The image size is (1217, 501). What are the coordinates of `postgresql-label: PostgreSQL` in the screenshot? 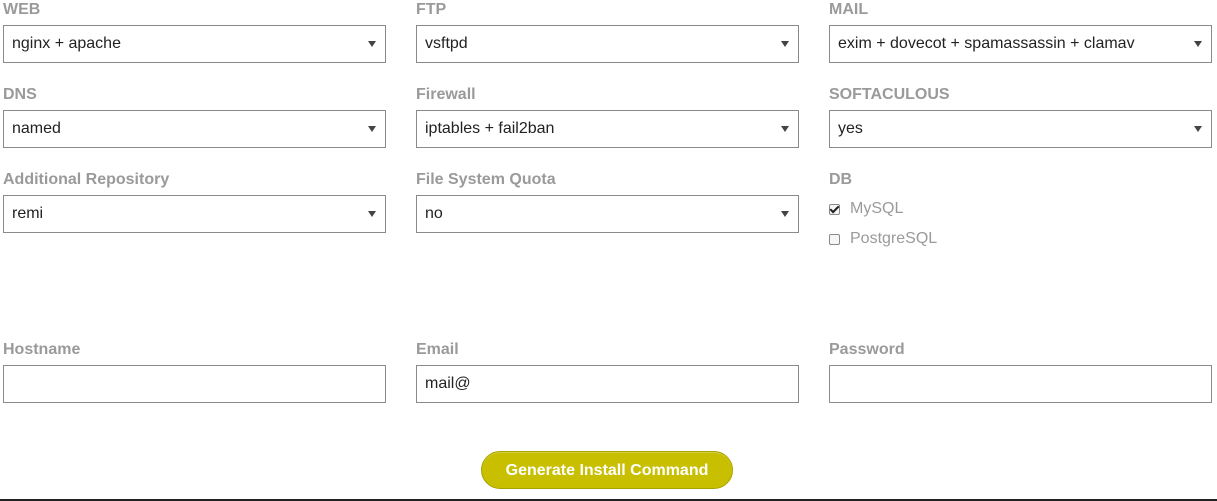 It's located at (893, 239).